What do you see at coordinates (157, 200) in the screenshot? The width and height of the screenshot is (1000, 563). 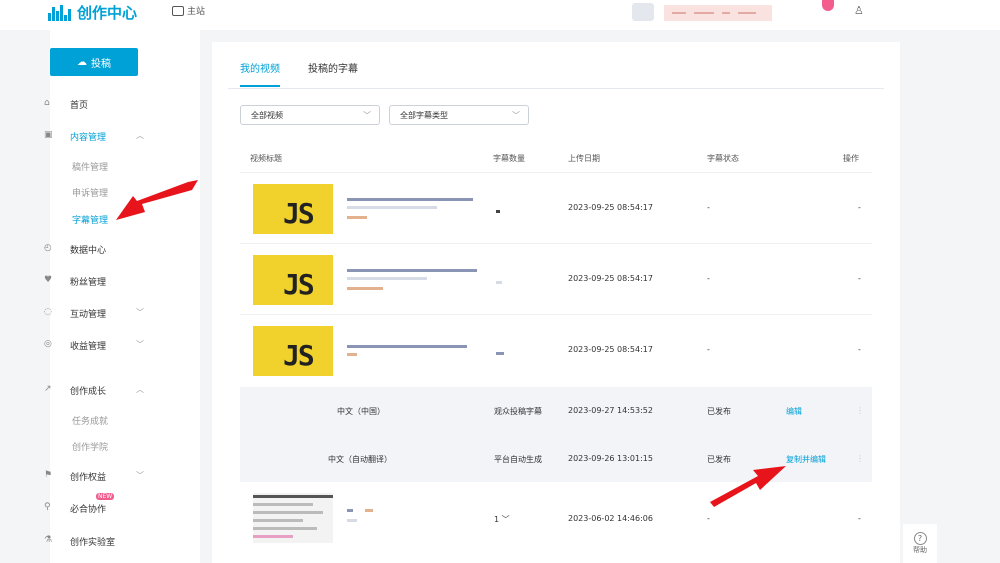 I see `red-arrow-subtitle-nav` at bounding box center [157, 200].